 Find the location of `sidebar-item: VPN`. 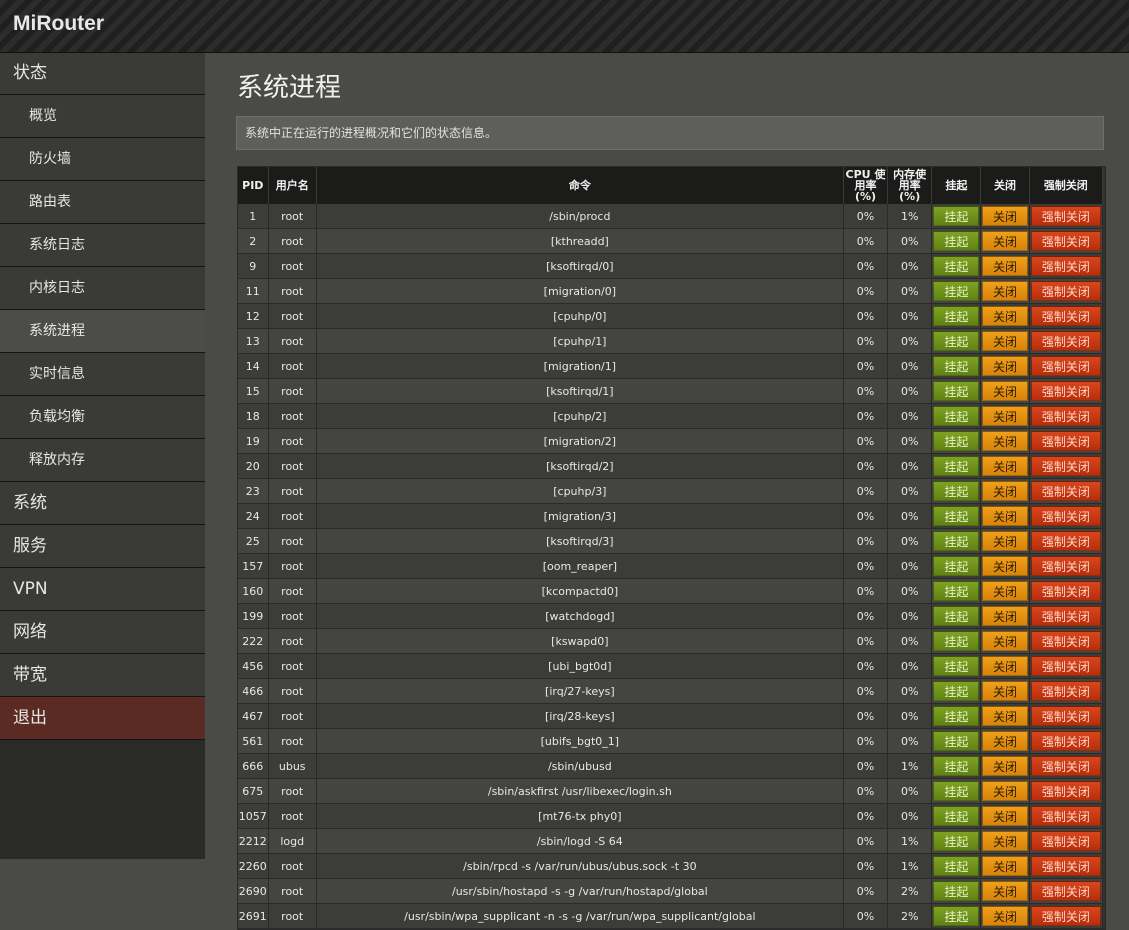

sidebar-item: VPN is located at coordinates (102, 589).